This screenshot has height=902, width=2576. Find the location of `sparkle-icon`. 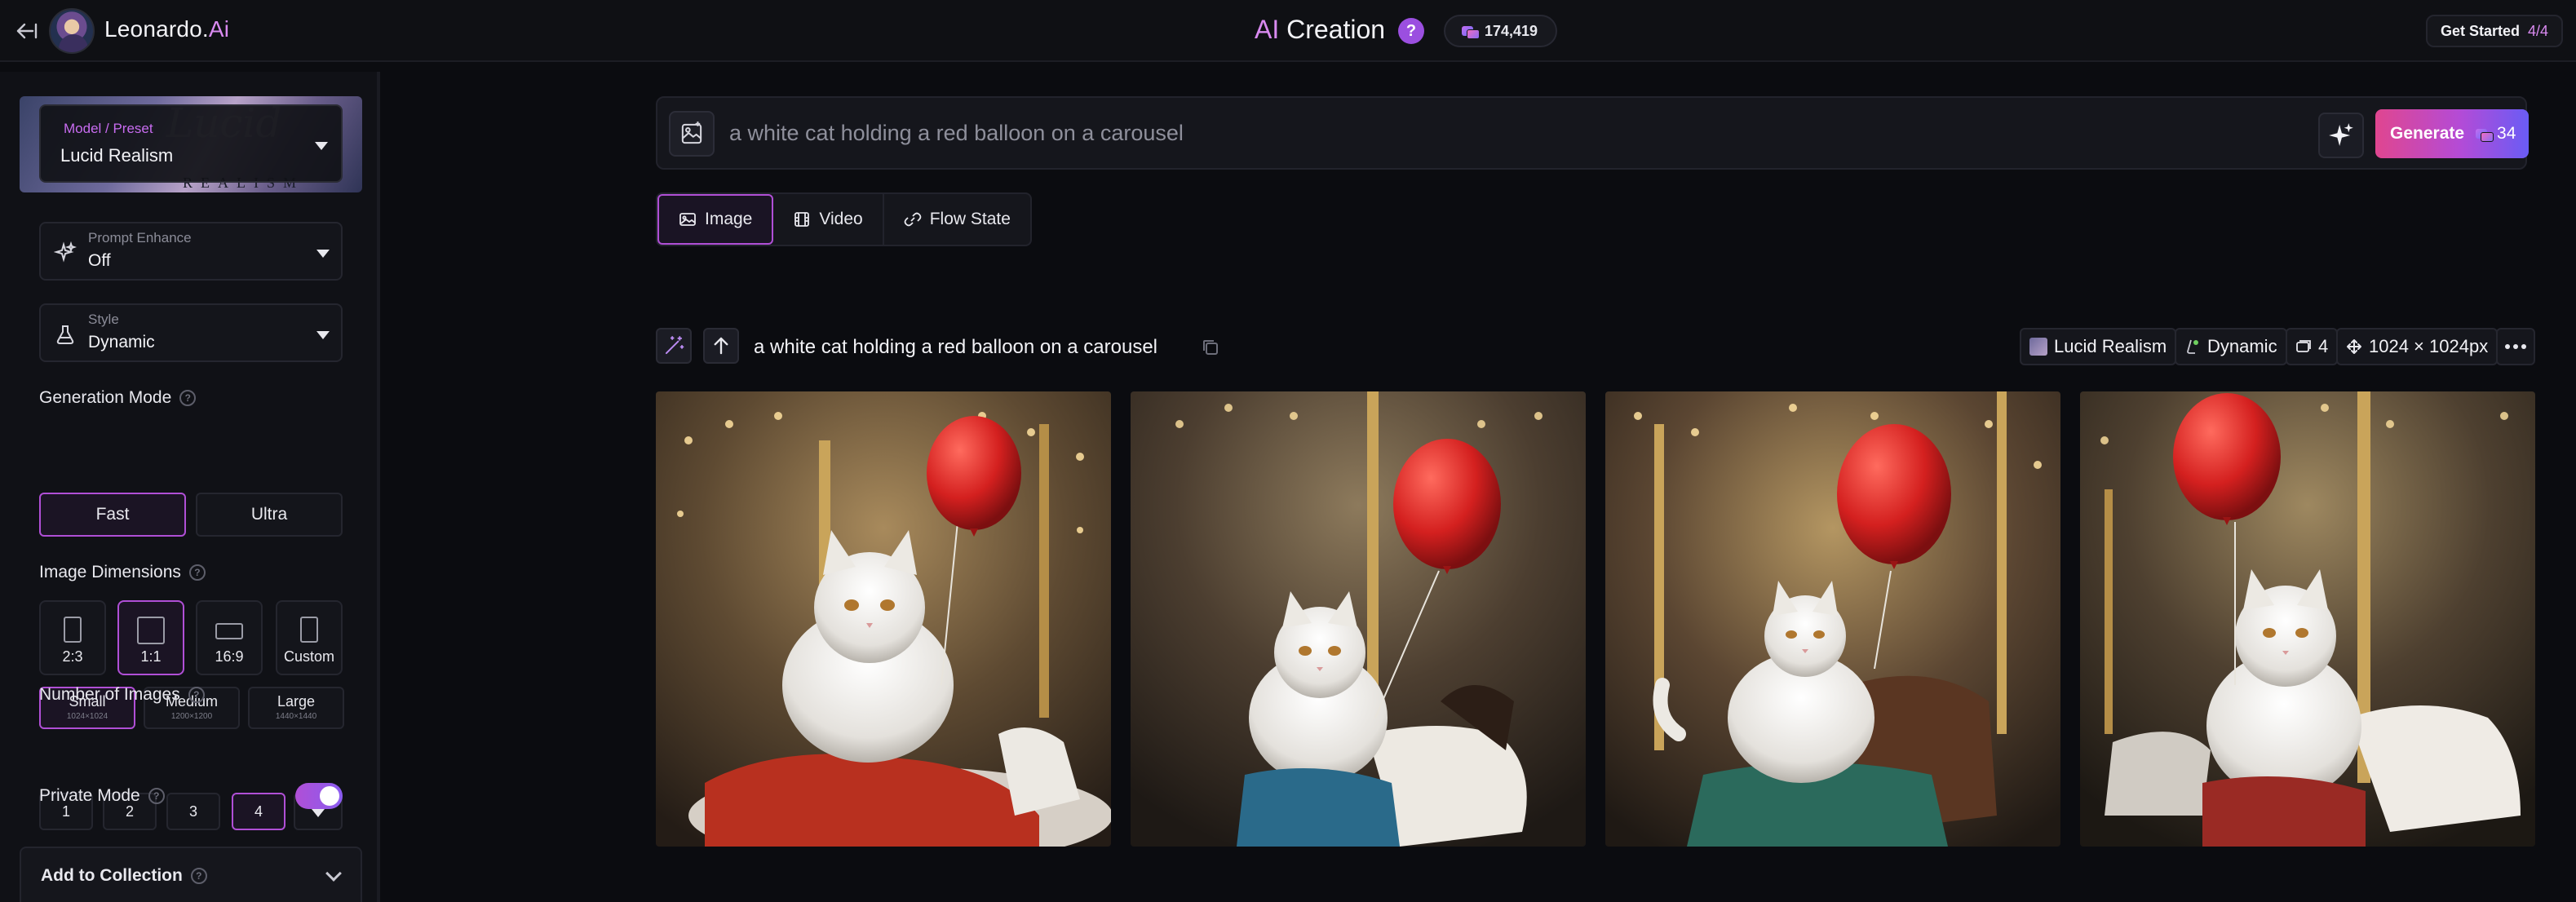

sparkle-icon is located at coordinates (65, 252).